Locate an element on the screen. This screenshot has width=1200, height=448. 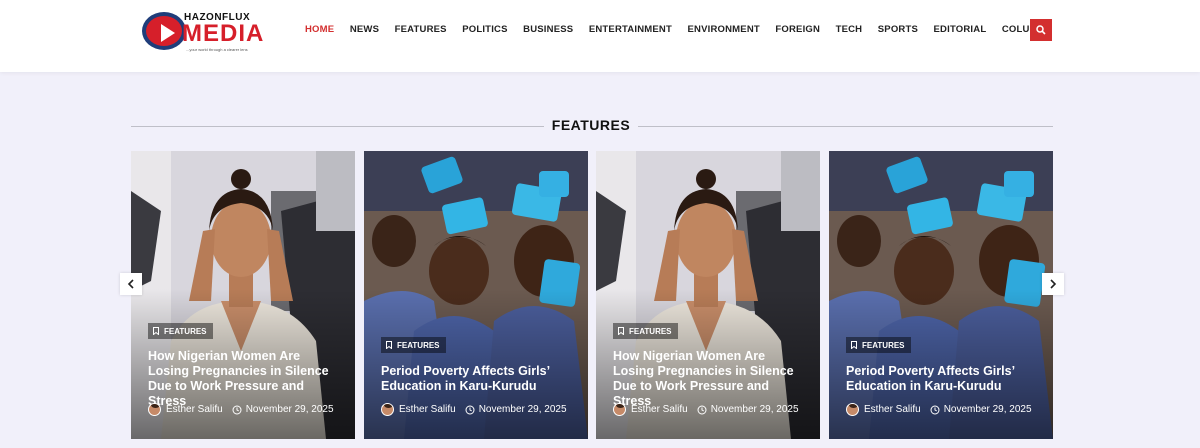
logo-play-icon is located at coordinates (164, 31).